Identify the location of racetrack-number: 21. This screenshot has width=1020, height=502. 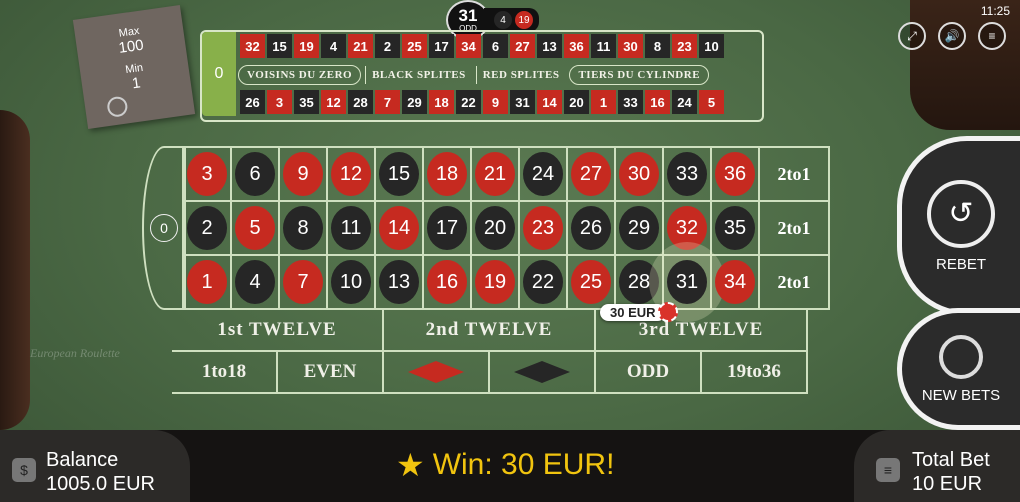
(360, 46).